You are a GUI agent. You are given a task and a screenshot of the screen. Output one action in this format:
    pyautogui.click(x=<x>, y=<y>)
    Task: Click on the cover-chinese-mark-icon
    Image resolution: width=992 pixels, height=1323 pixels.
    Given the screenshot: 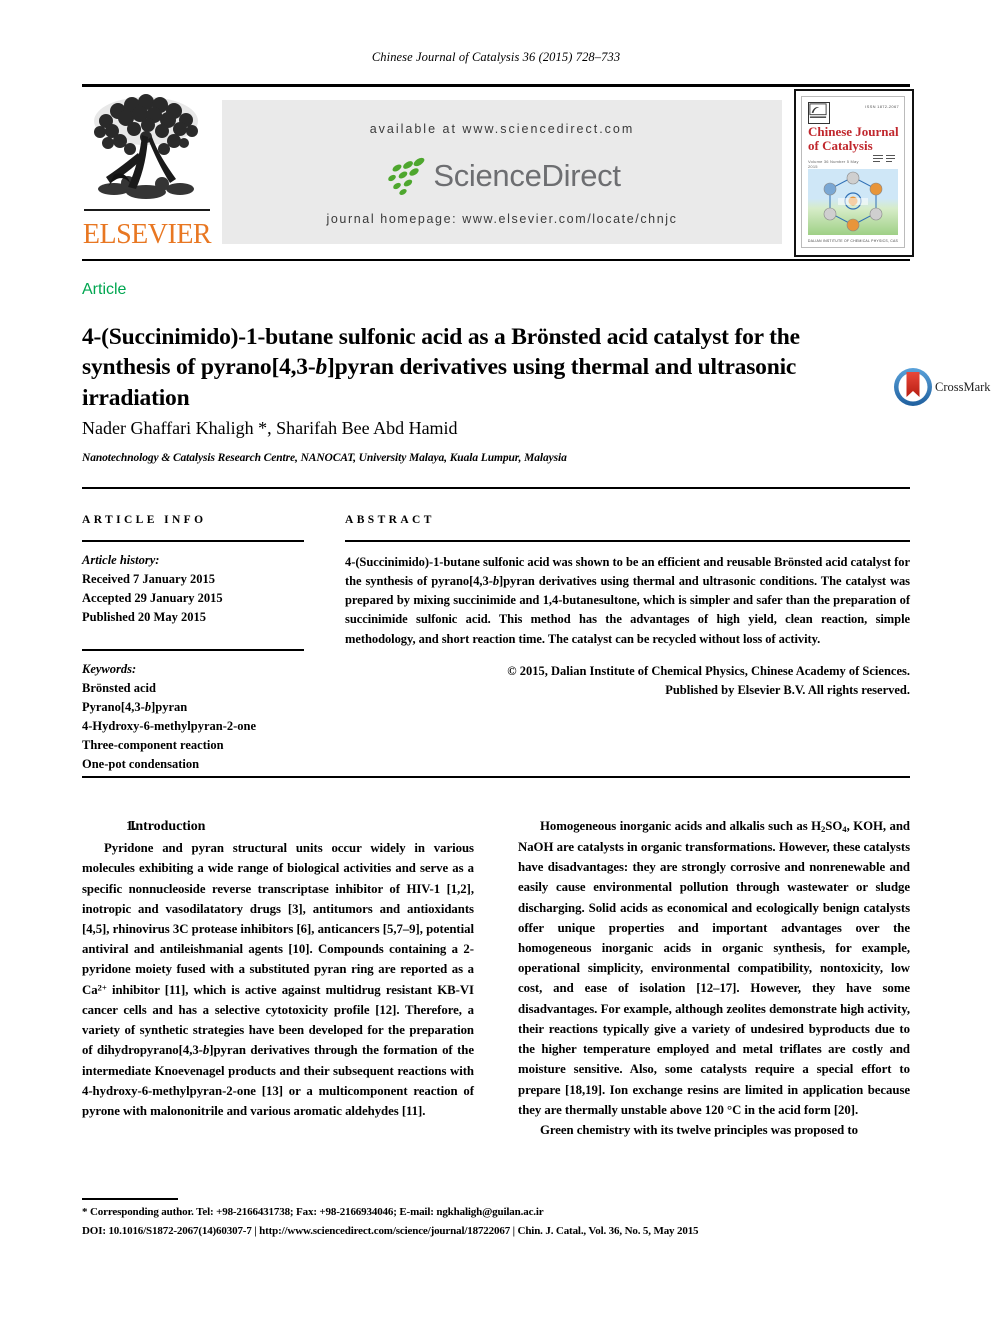 What is the action you would take?
    pyautogui.click(x=885, y=160)
    